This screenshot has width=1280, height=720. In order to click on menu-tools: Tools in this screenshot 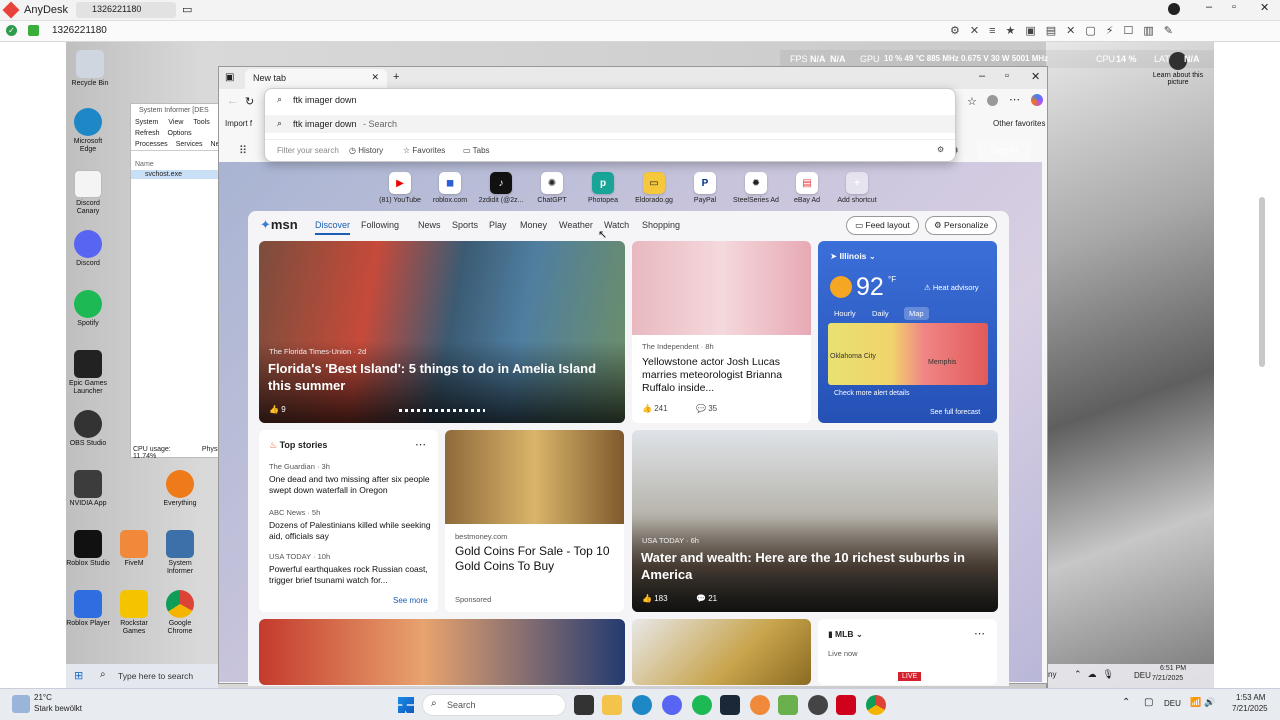, I will do `click(201, 122)`.